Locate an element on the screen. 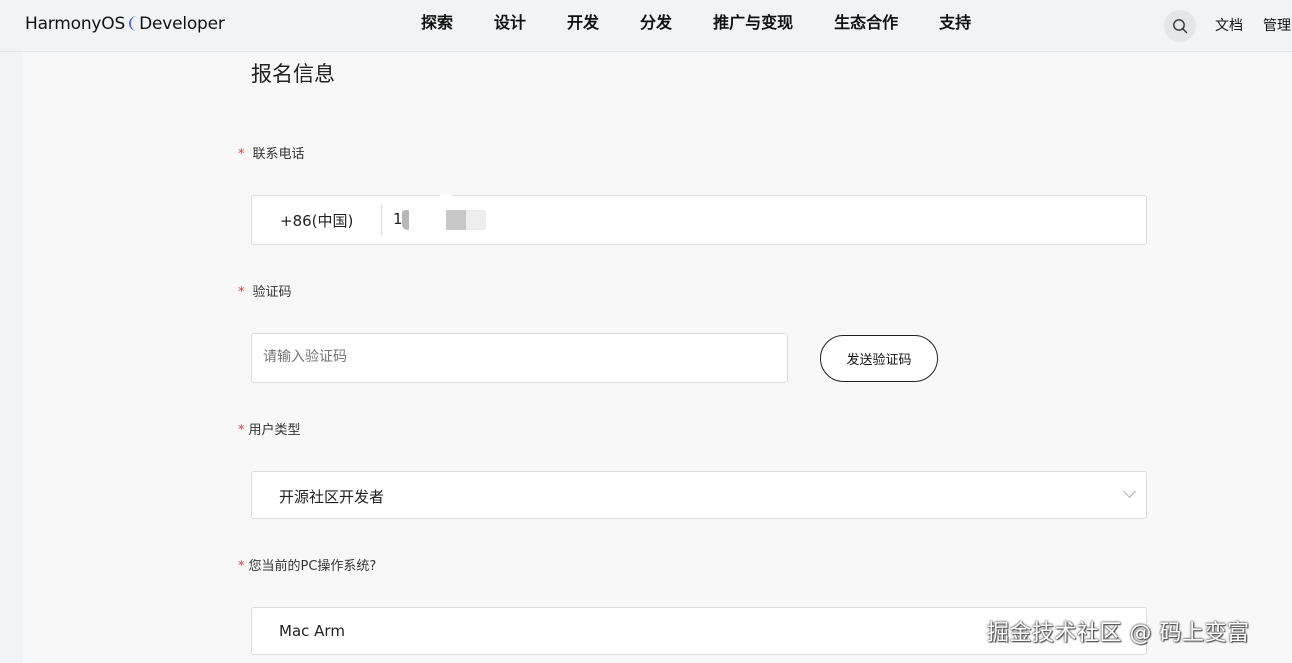  nav-item-support: 支持 is located at coordinates (955, 23).